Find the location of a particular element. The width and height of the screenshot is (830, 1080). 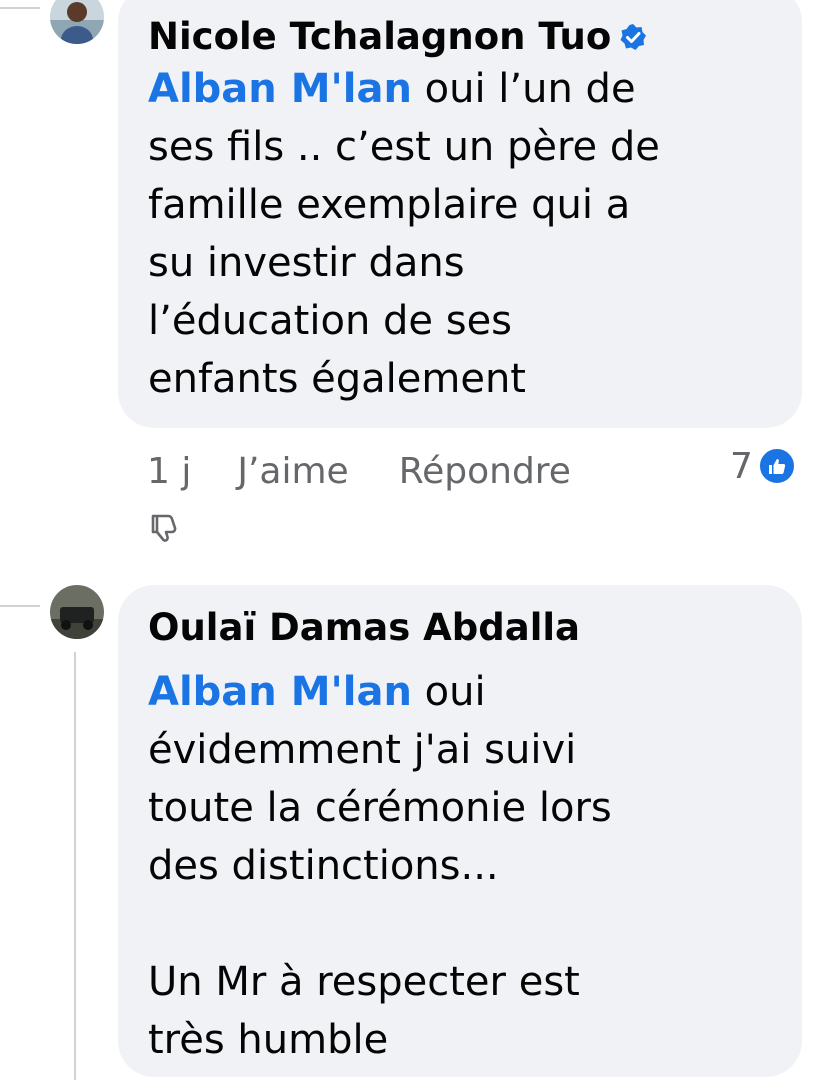

author-name: Nicole Tchalagnon Tuo is located at coordinates (379, 37).